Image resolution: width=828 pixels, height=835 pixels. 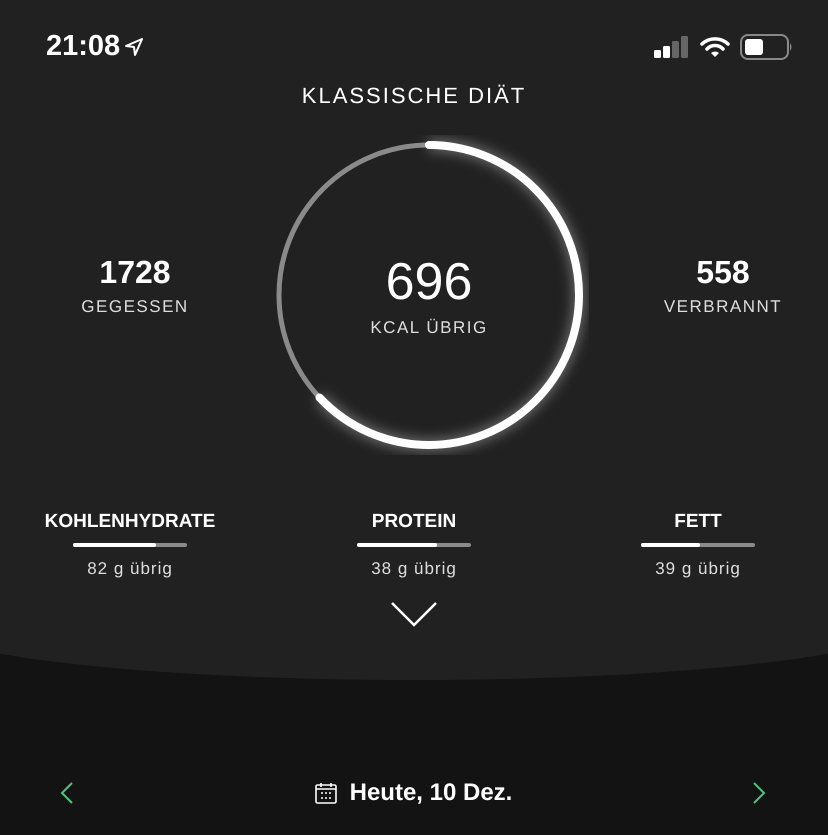 What do you see at coordinates (715, 47) in the screenshot?
I see `wifi-icon` at bounding box center [715, 47].